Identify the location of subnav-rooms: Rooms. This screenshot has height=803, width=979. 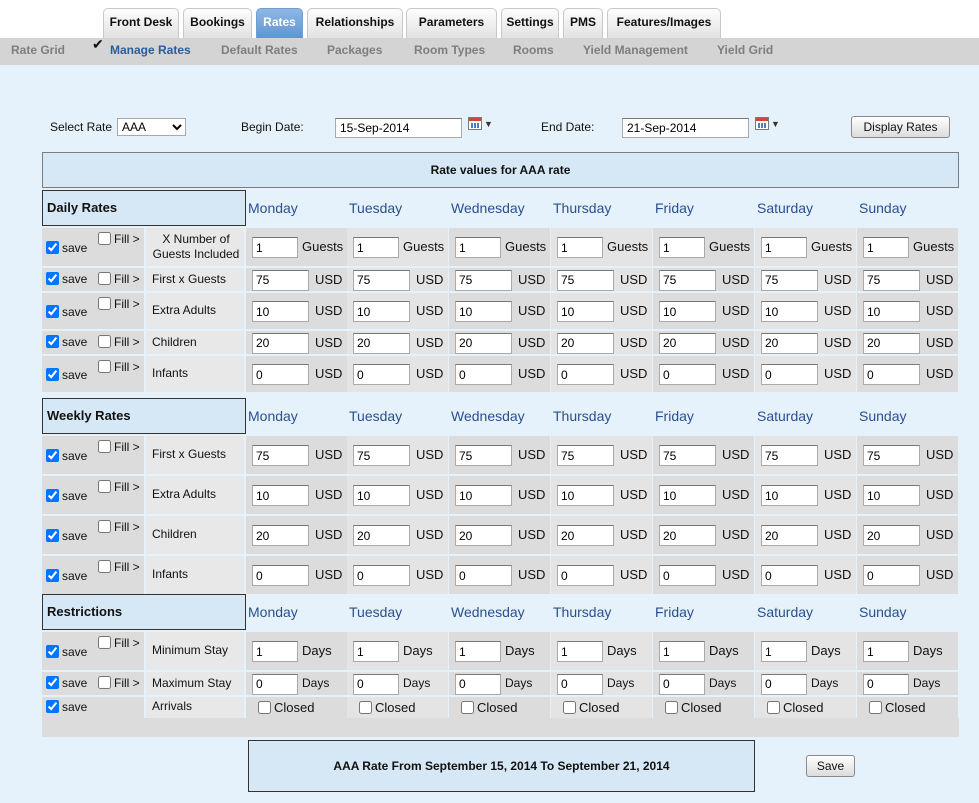
(533, 50).